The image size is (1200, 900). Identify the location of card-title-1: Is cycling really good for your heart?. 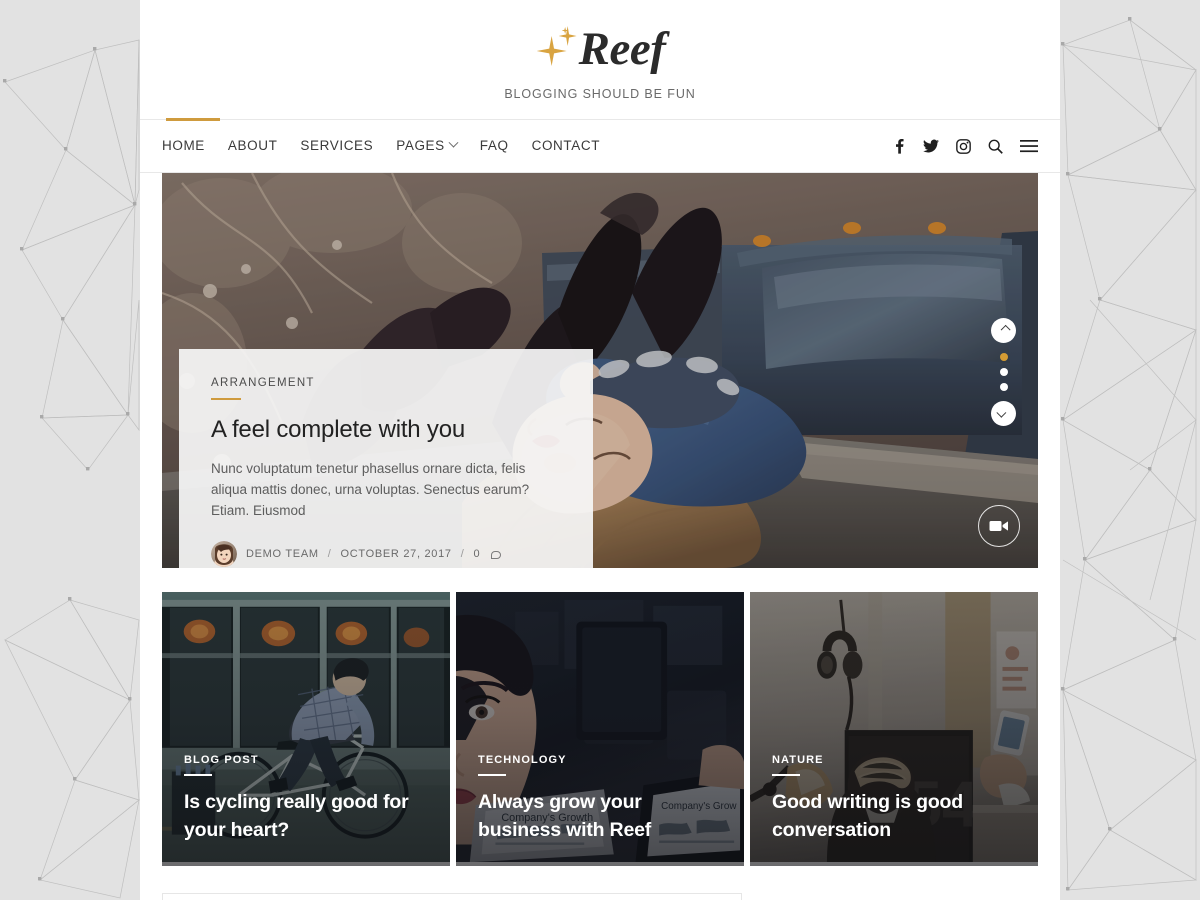
(308, 816).